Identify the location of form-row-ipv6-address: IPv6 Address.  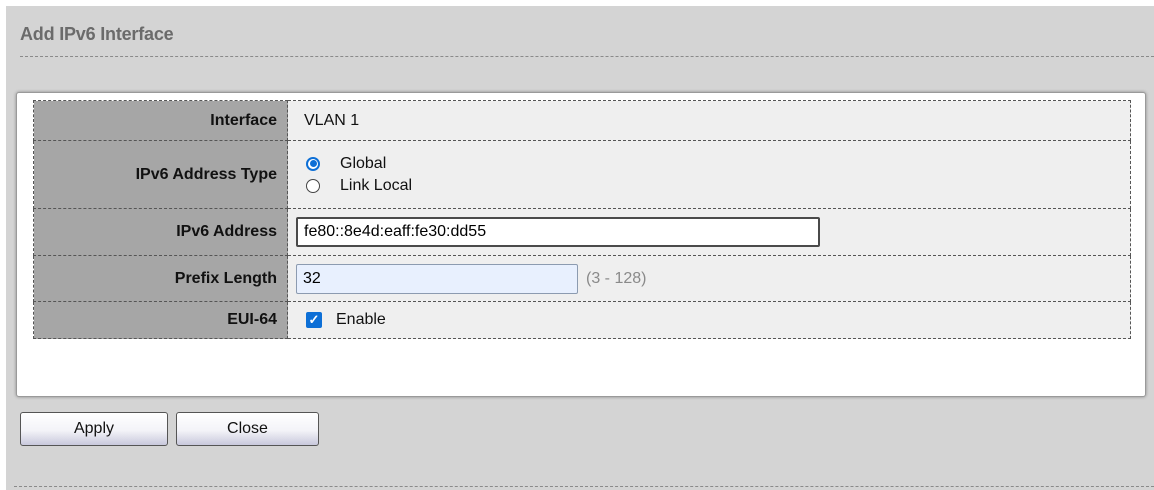
(582, 232).